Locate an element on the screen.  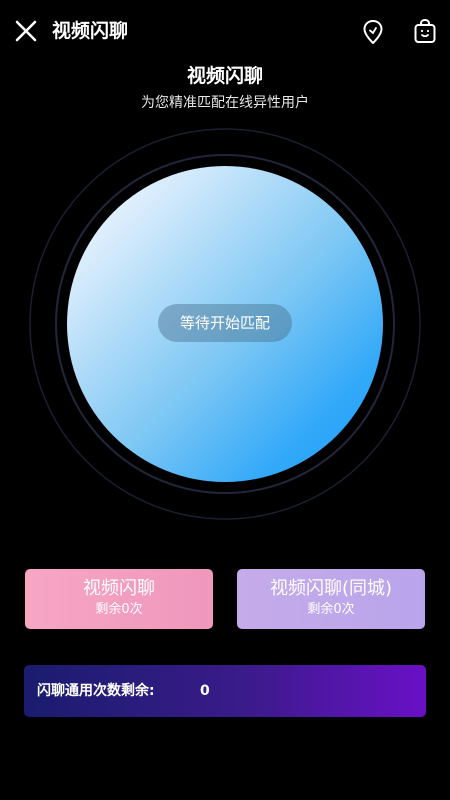
local-video-chat-remaining: 剩余0次 is located at coordinates (331, 609).